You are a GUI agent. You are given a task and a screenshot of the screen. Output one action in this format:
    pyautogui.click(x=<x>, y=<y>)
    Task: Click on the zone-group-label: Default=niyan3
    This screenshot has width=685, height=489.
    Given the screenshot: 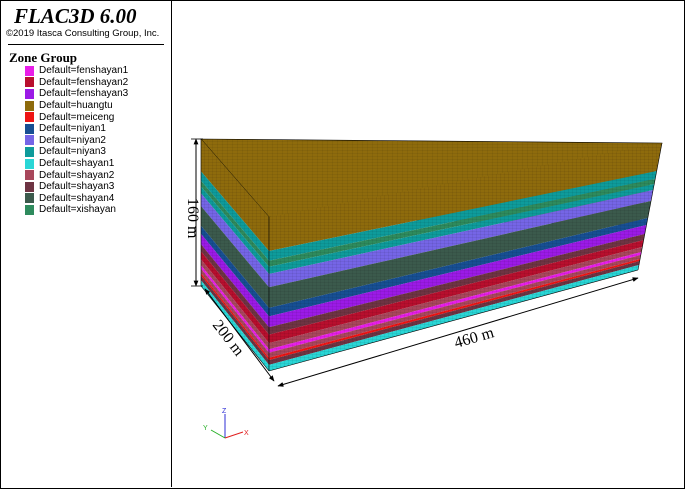 What is the action you would take?
    pyautogui.click(x=72, y=152)
    